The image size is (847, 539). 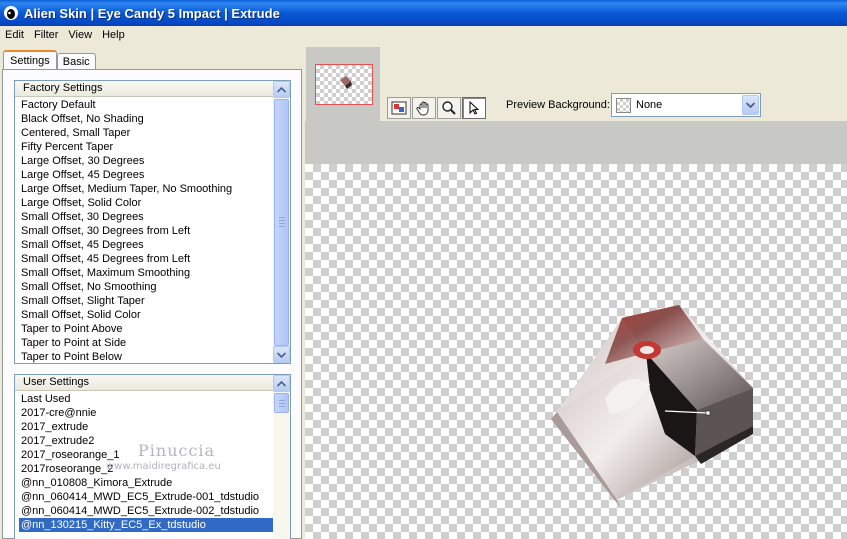 I want to click on arrow-icon, so click(x=474, y=107).